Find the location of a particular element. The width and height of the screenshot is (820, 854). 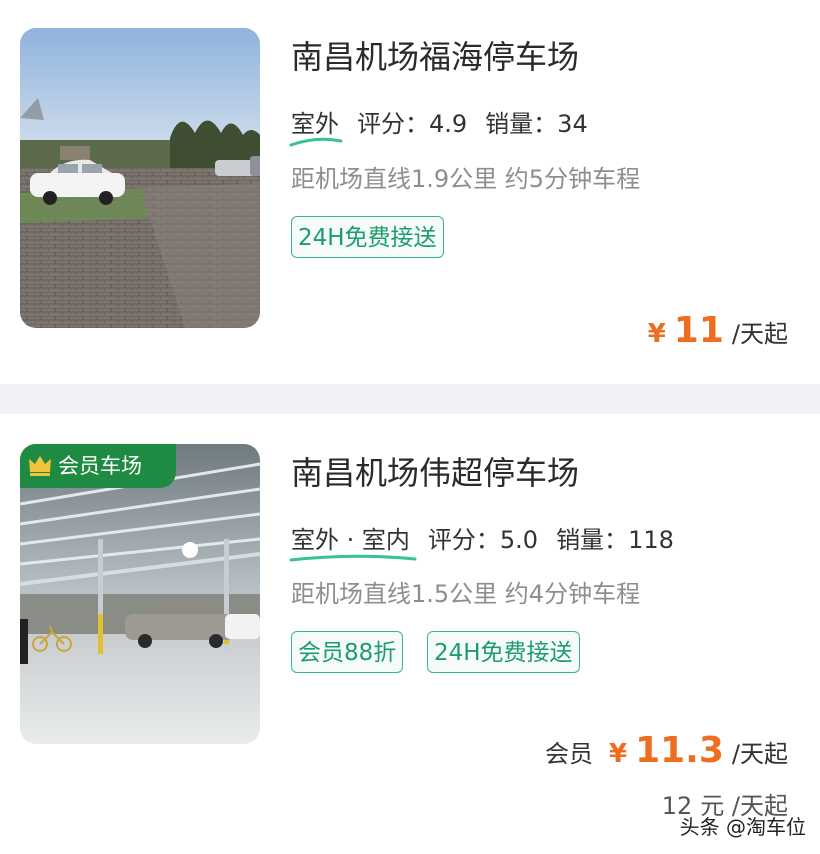

crown-icon is located at coordinates (40, 466).